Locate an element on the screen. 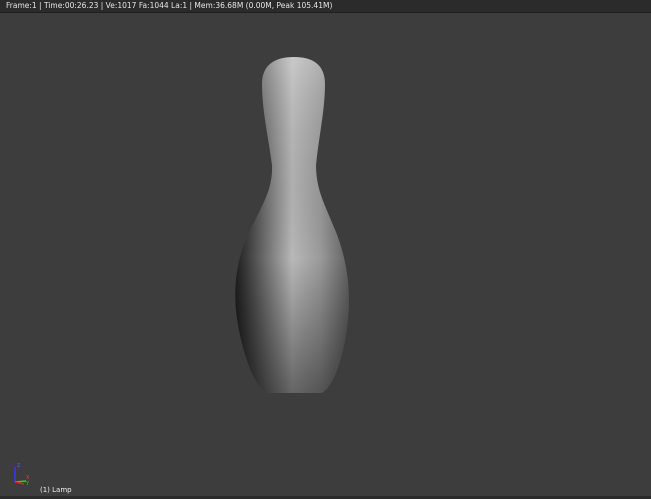 The width and height of the screenshot is (651, 499). axis-gizmo-icon: Z X Y is located at coordinates (22, 475).